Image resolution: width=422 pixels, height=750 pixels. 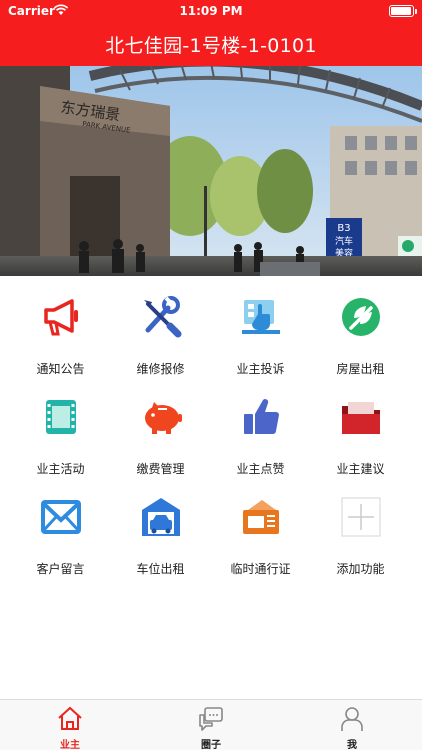 I want to click on garage-icon, so click(x=161, y=517).